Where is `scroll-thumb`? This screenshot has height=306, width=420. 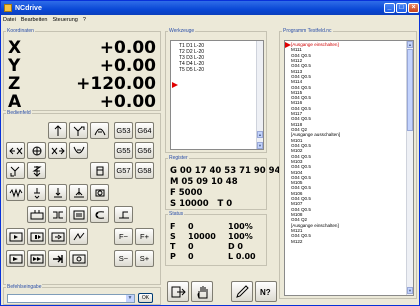 scroll-thumb is located at coordinates (410, 90).